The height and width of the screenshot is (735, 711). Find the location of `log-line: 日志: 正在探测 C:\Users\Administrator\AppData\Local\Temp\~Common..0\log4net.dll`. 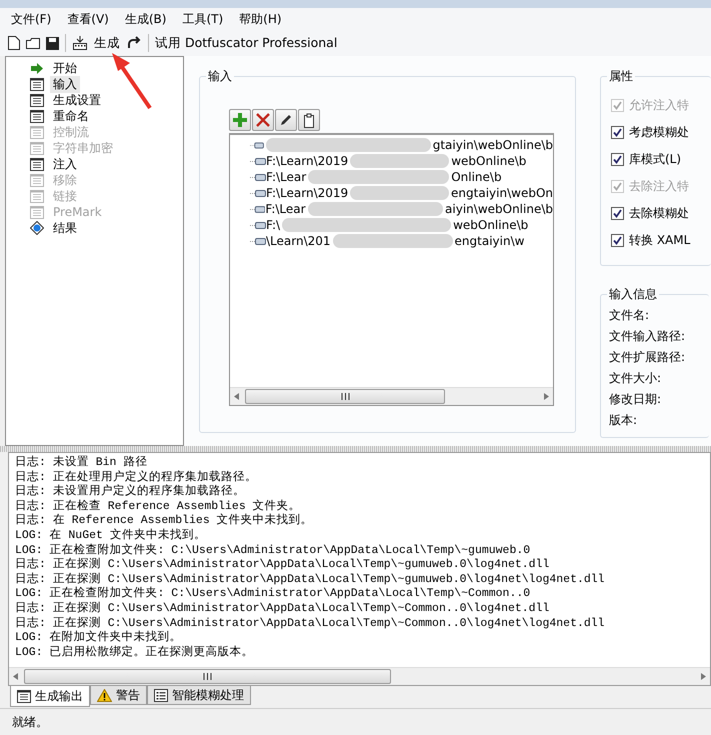

log-line: 日志: 正在探测 C:\Users\Administrator\AppData\Local\Temp\~Common..0\log4net.dll is located at coordinates (282, 609).